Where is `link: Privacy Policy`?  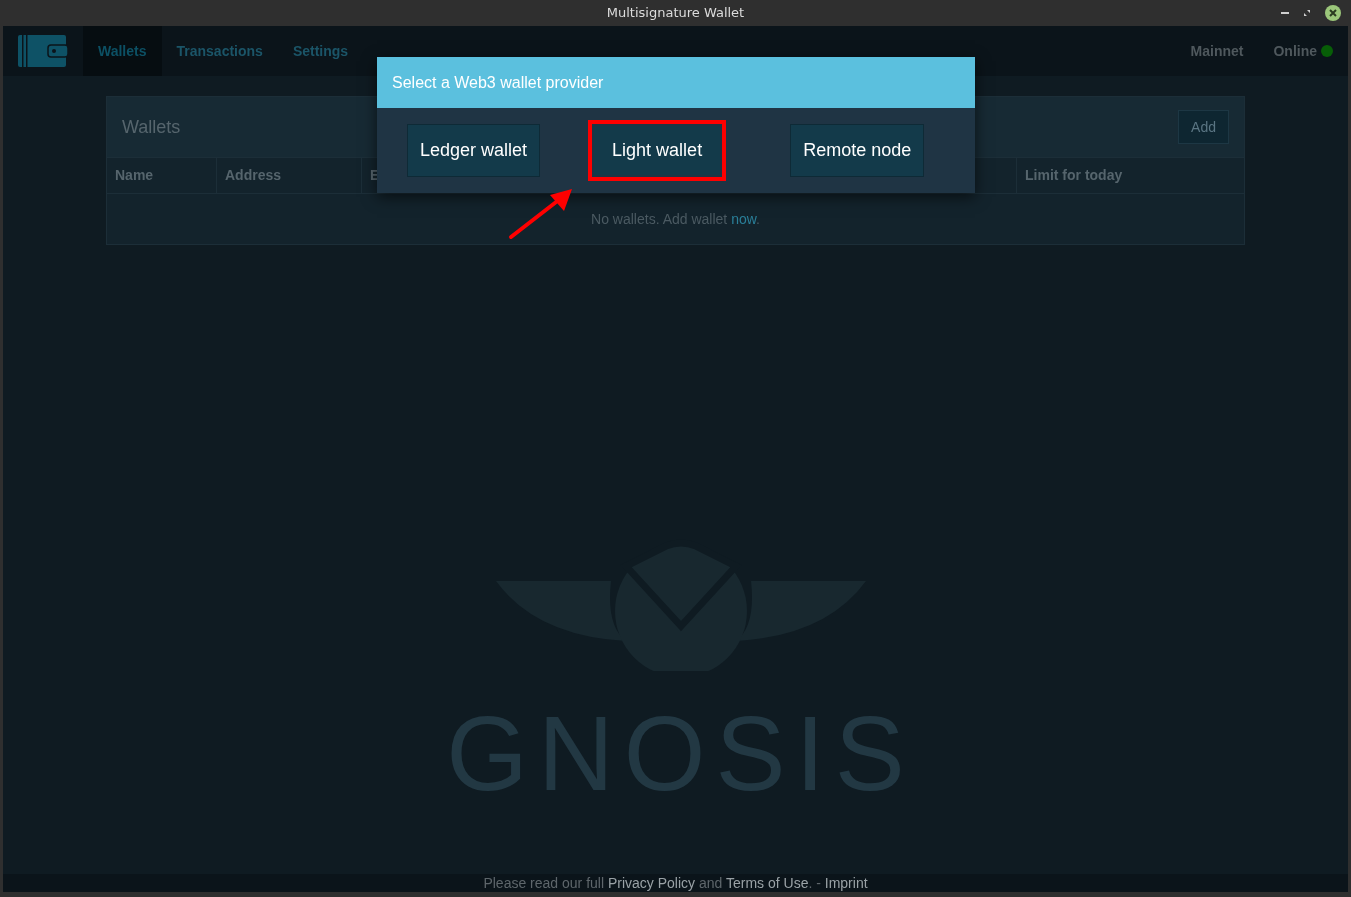
link: Privacy Policy is located at coordinates (651, 883).